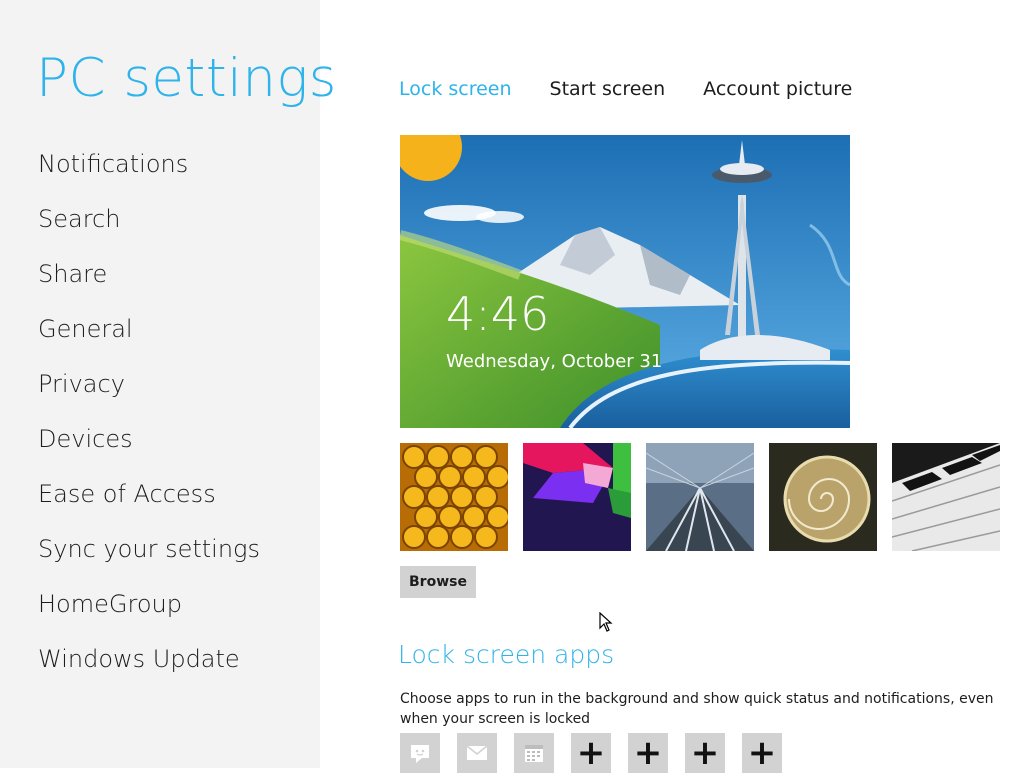 The image size is (1024, 773). What do you see at coordinates (149, 665) in the screenshot?
I see `sidebar-item-windows-update: Windows Update` at bounding box center [149, 665].